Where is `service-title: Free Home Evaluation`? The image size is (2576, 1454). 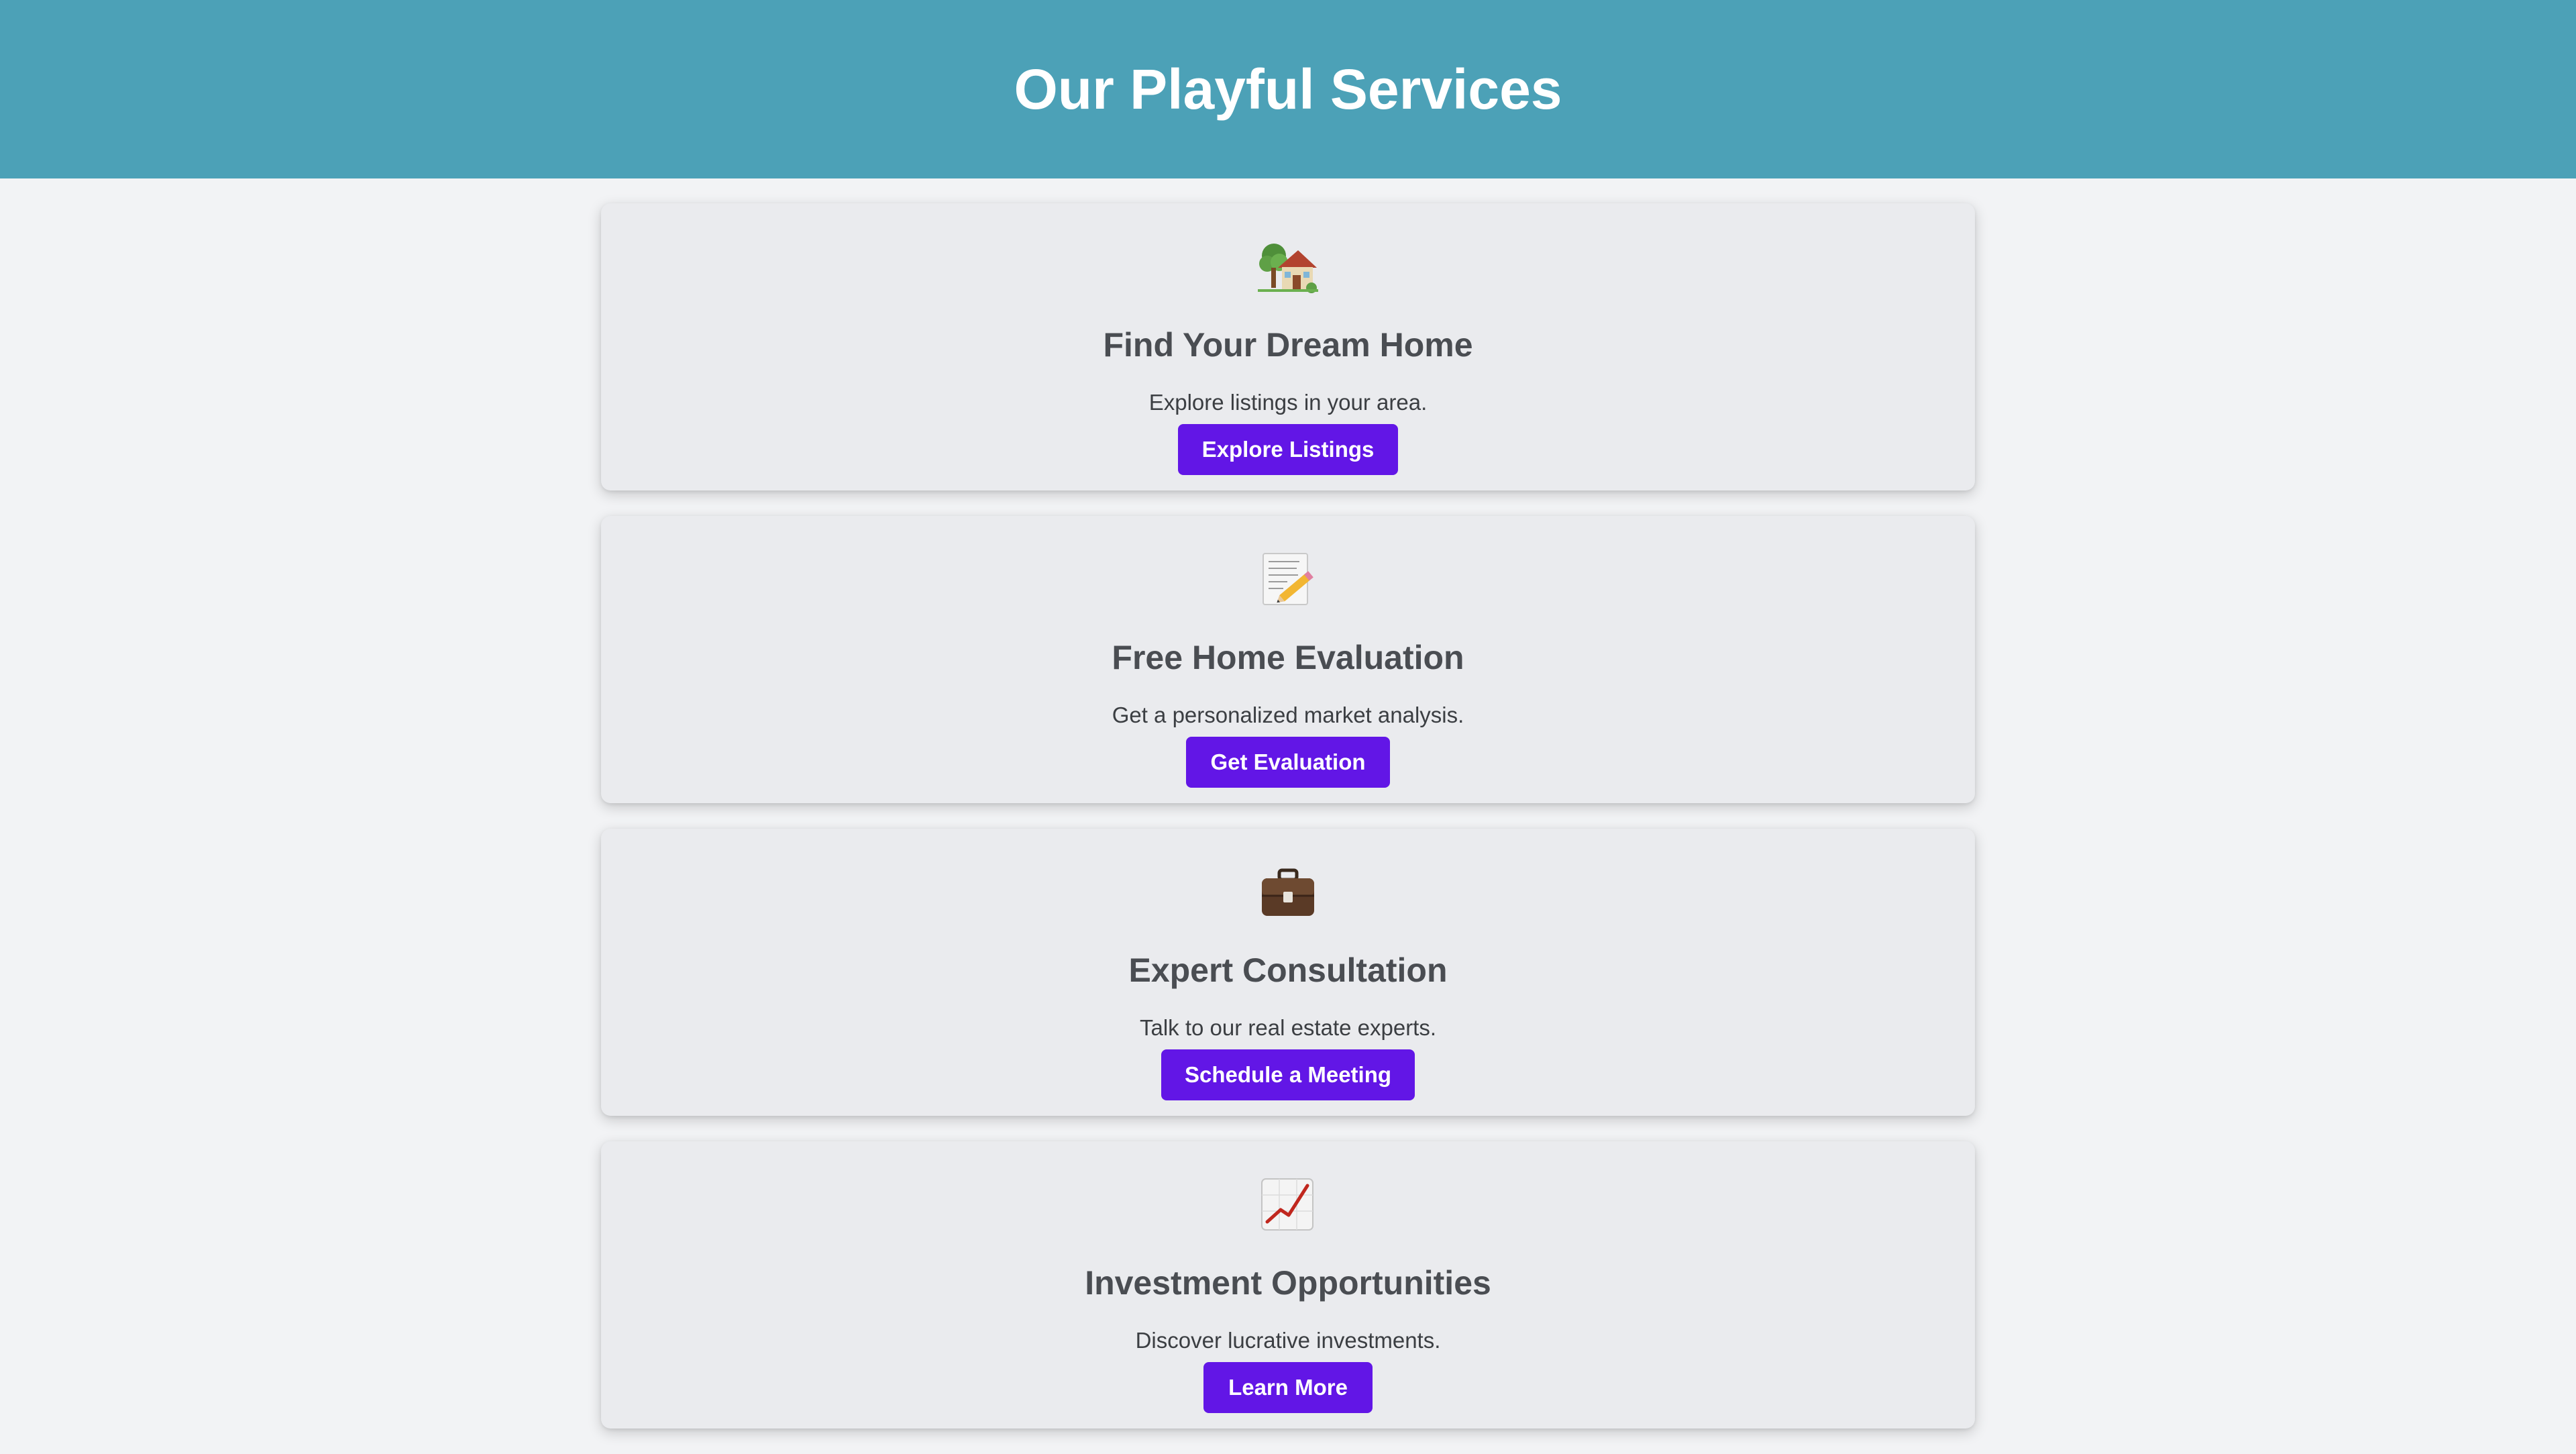 service-title: Free Home Evaluation is located at coordinates (1288, 658).